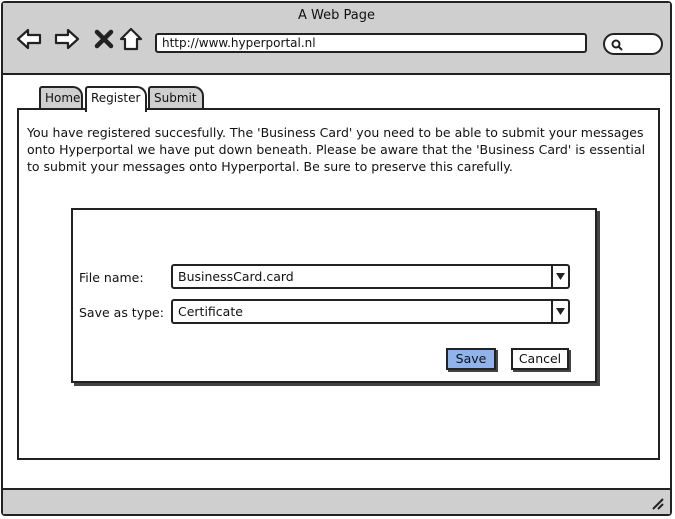 This screenshot has width=675, height=519. I want to click on tab-home-label: Home, so click(63, 98).